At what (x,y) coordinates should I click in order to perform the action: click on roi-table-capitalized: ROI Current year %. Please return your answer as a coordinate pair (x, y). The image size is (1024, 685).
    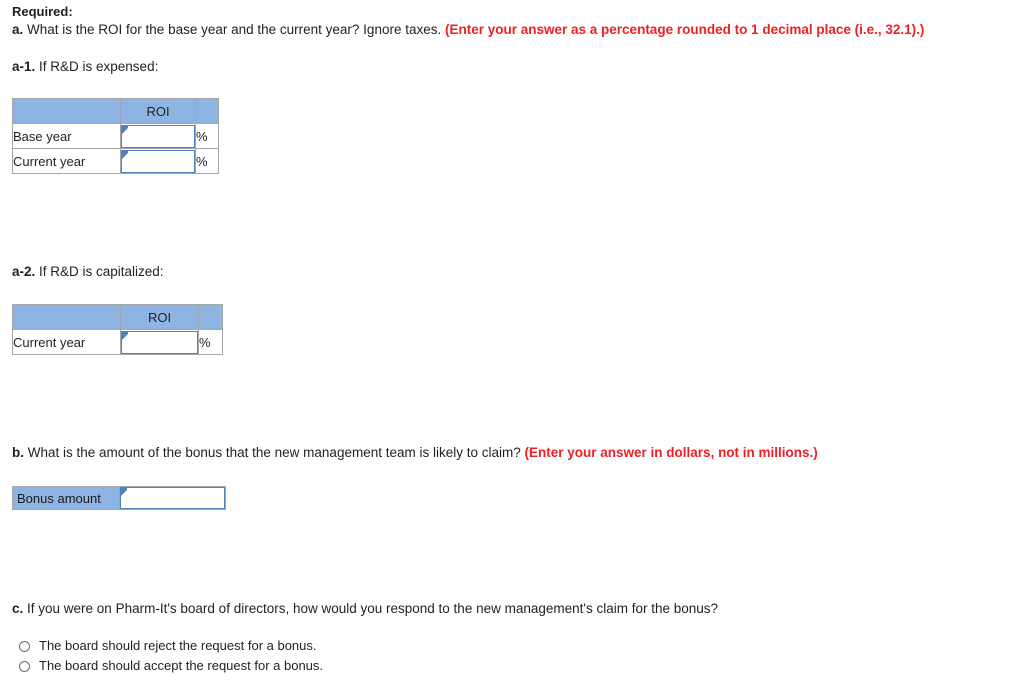
    Looking at the image, I should click on (117, 329).